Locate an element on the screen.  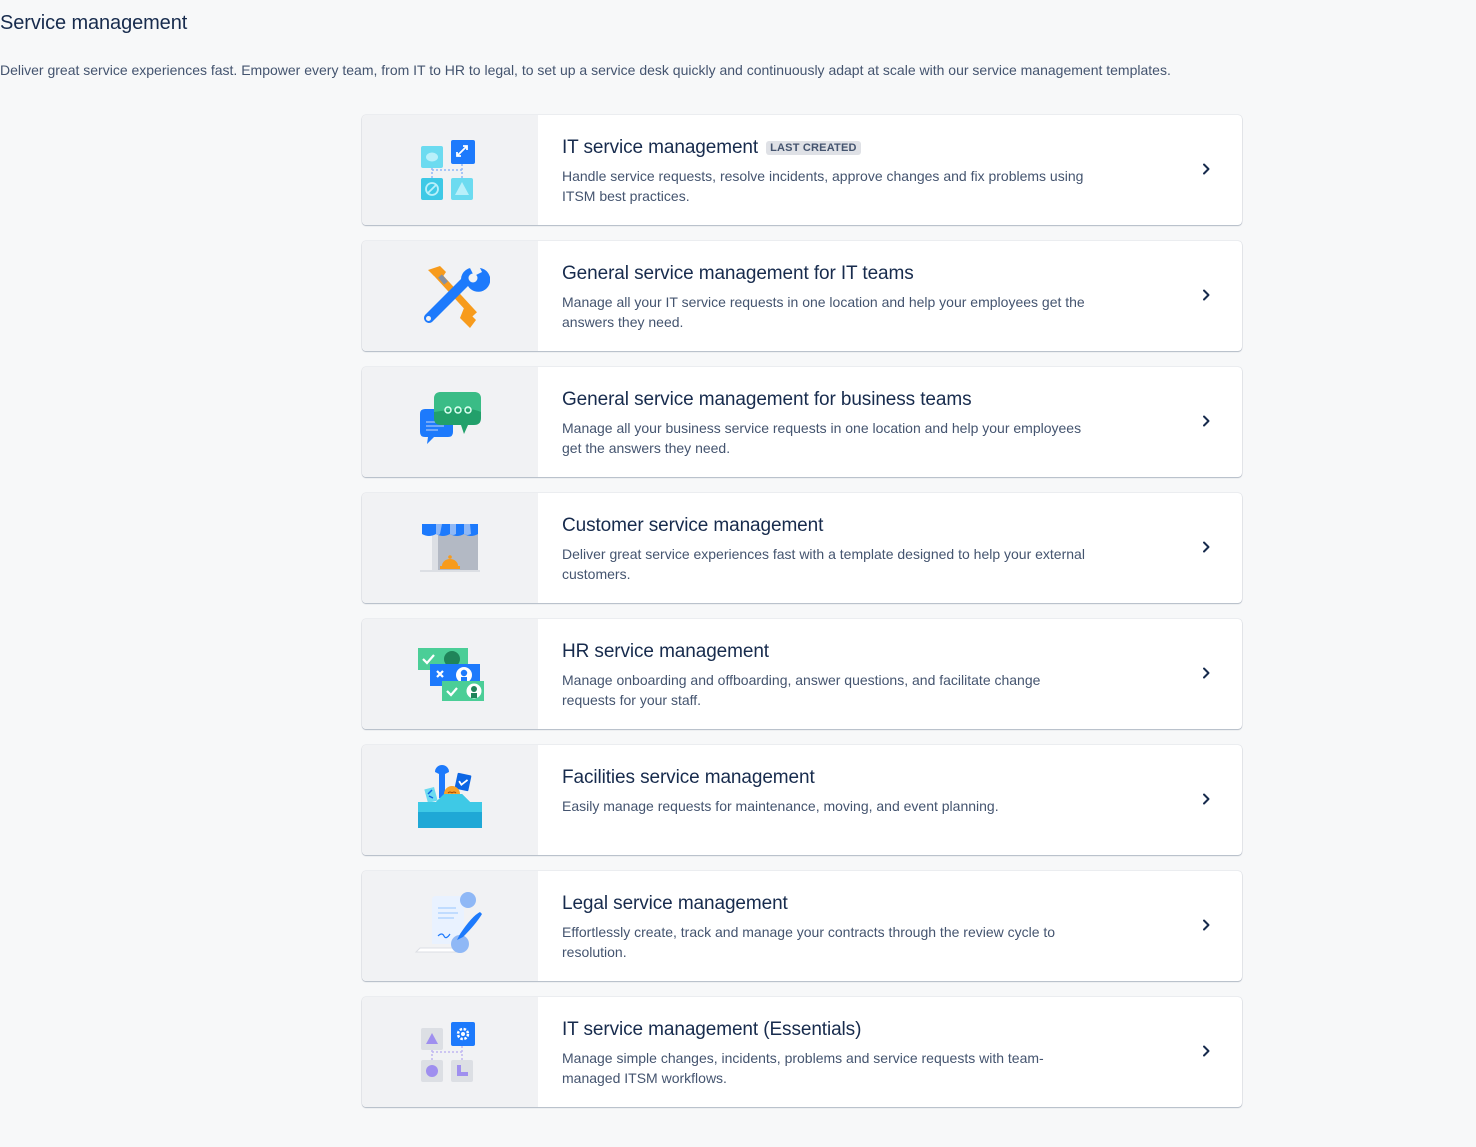
card-title: IT service management (Essentials) is located at coordinates (712, 1029).